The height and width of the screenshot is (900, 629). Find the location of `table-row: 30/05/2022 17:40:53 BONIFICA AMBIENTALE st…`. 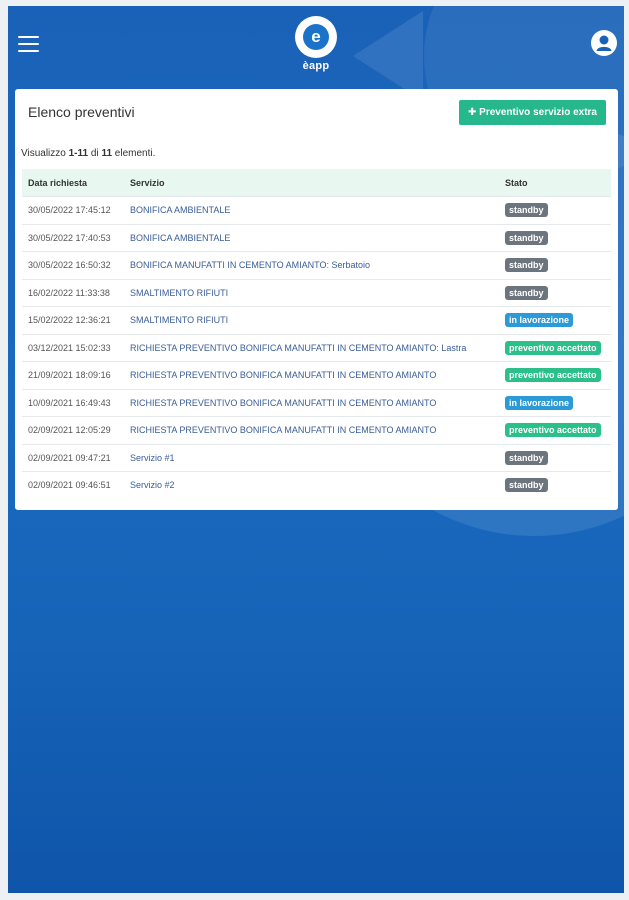

table-row: 30/05/2022 17:40:53 BONIFICA AMBIENTALE st… is located at coordinates (316, 237).